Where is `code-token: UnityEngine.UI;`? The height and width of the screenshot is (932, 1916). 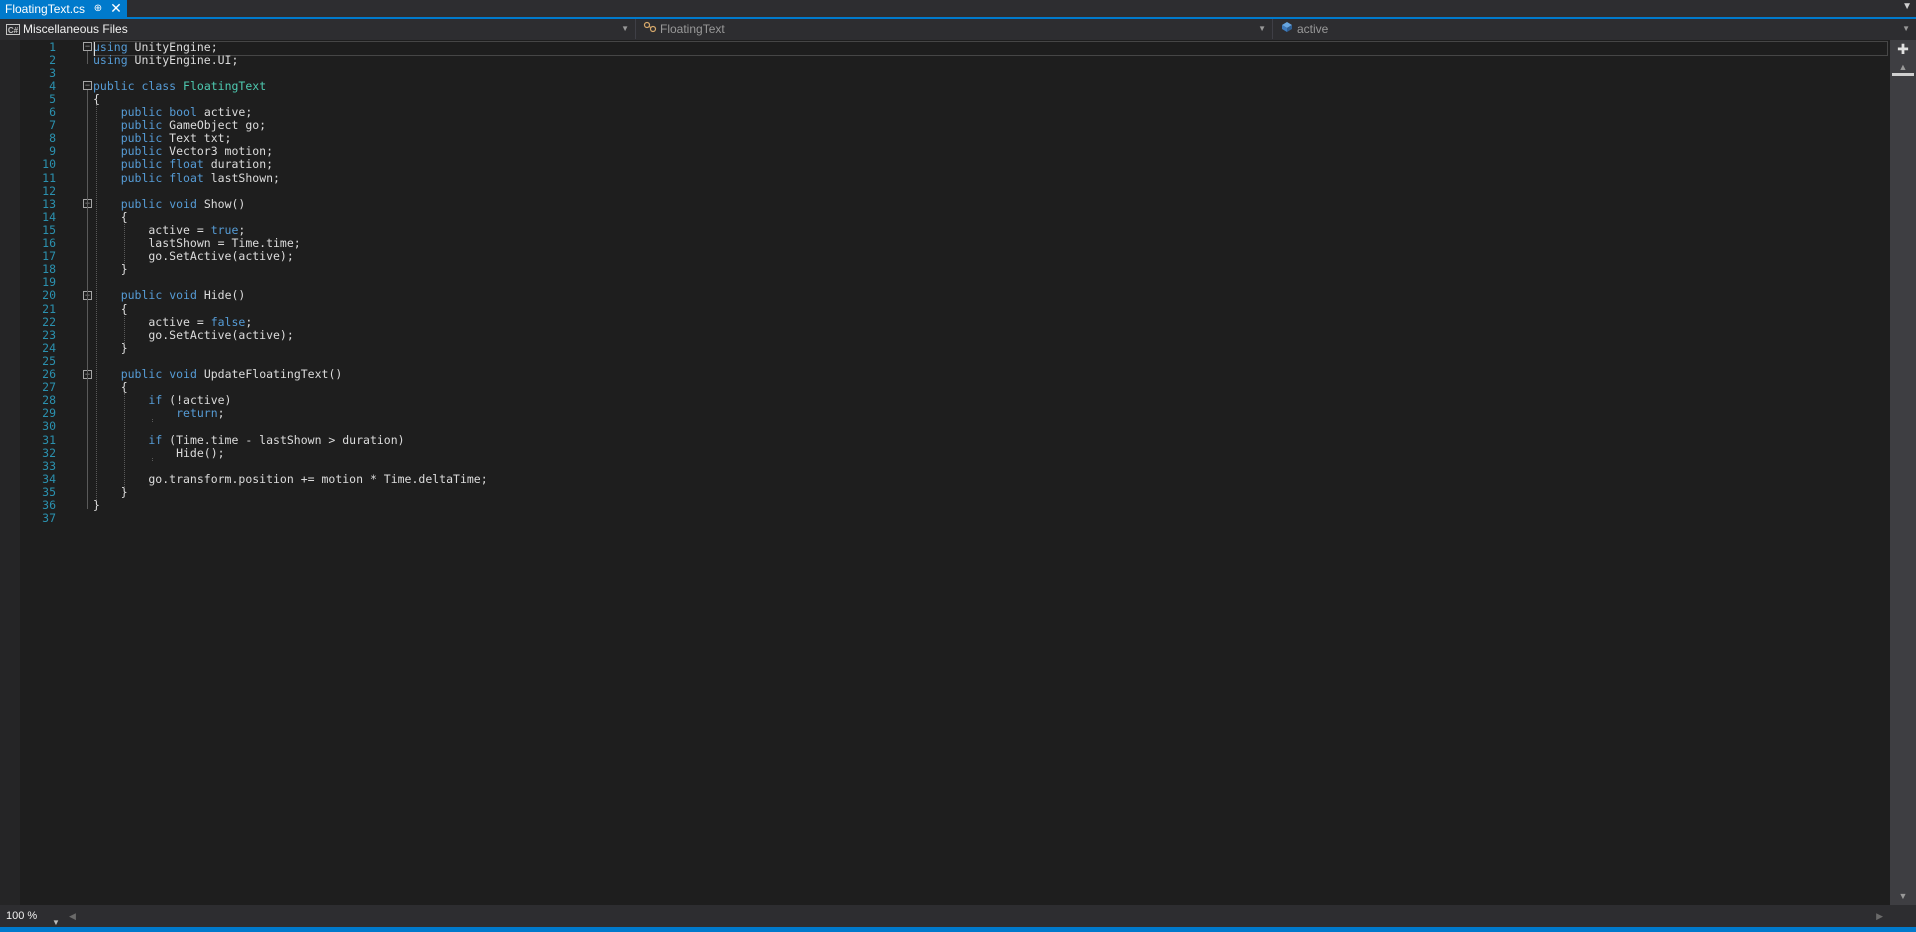 code-token: UnityEngine.UI; is located at coordinates (183, 59).